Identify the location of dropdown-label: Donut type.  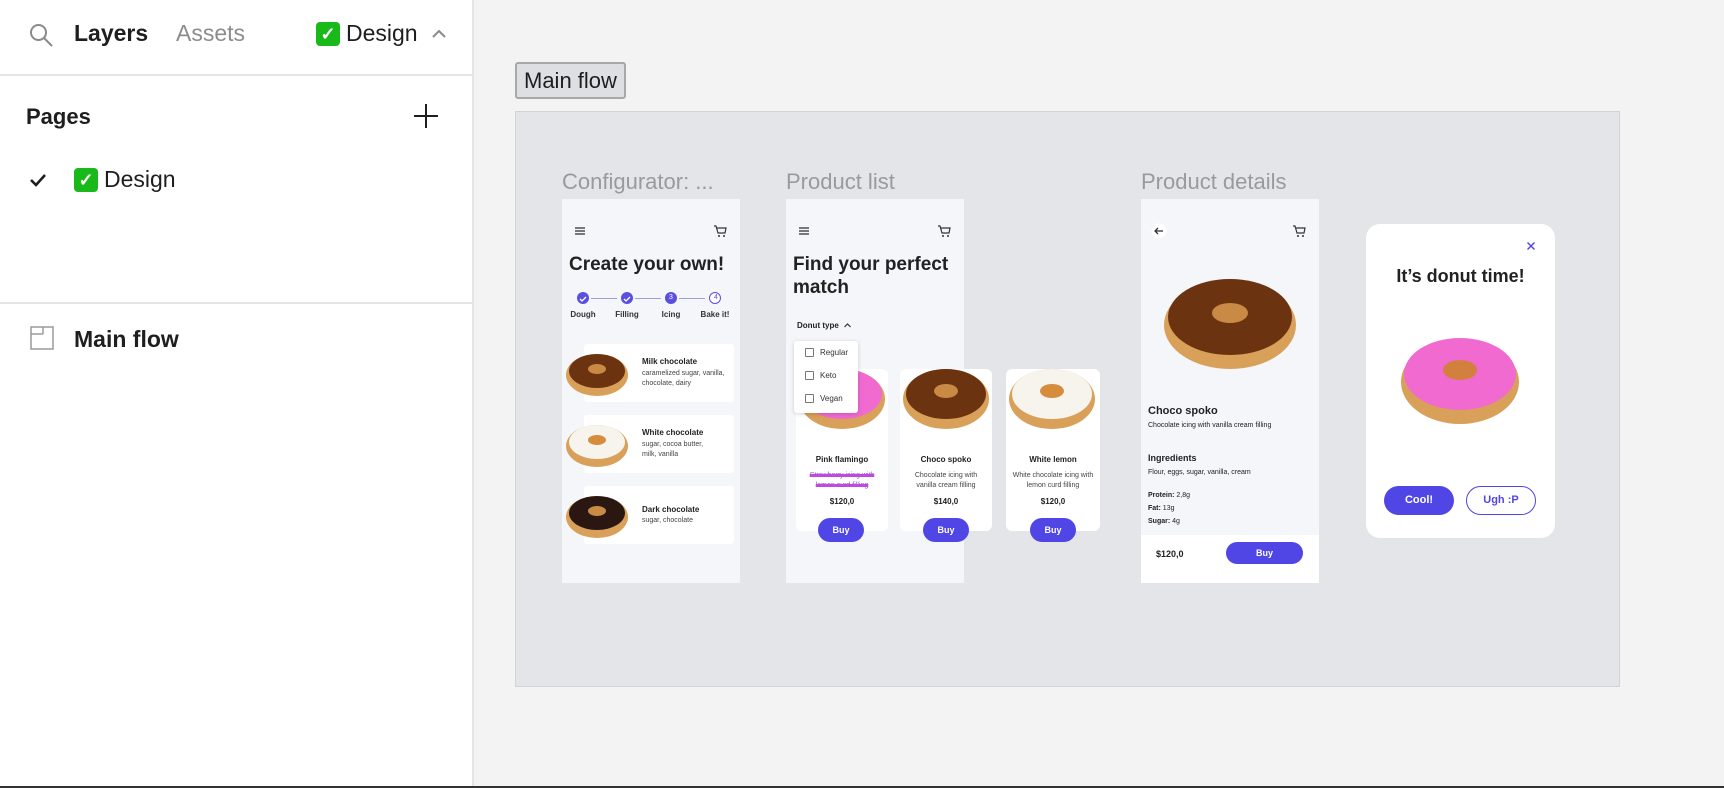
(818, 325).